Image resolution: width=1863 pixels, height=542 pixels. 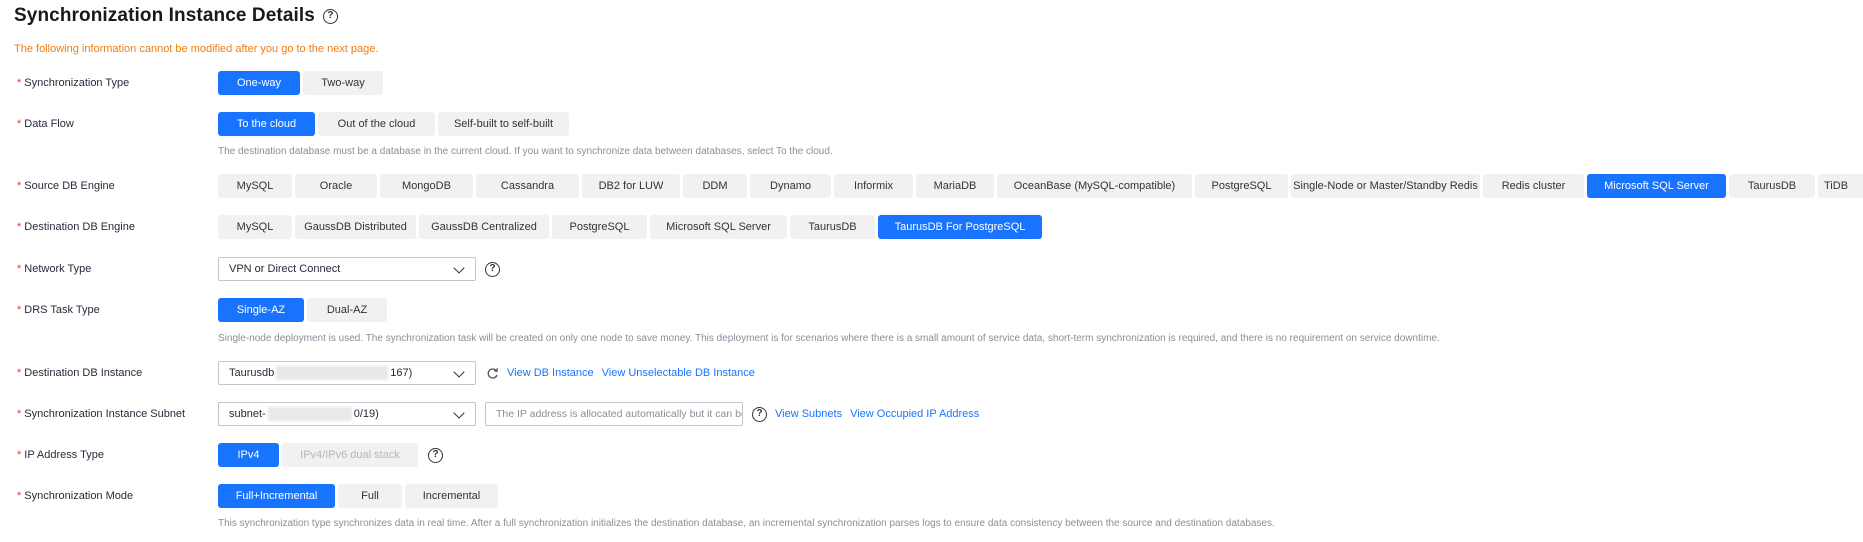 What do you see at coordinates (255, 186) in the screenshot?
I see `source-option-mysql: MySQL` at bounding box center [255, 186].